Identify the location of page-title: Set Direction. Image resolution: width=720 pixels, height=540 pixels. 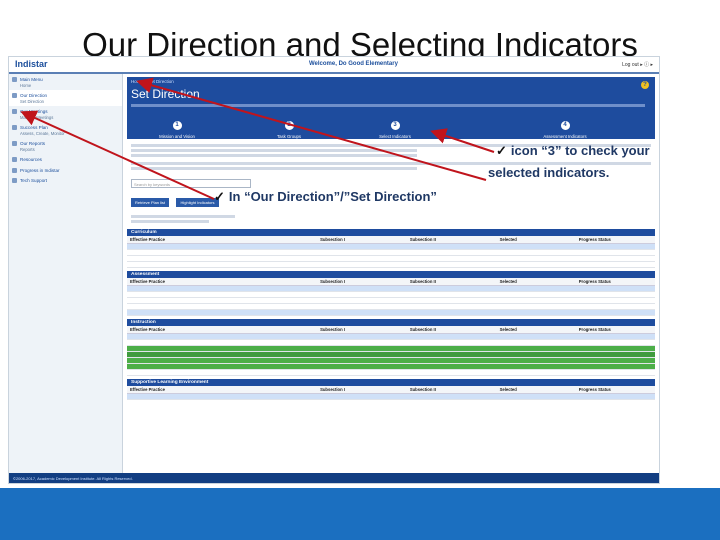
(165, 94).